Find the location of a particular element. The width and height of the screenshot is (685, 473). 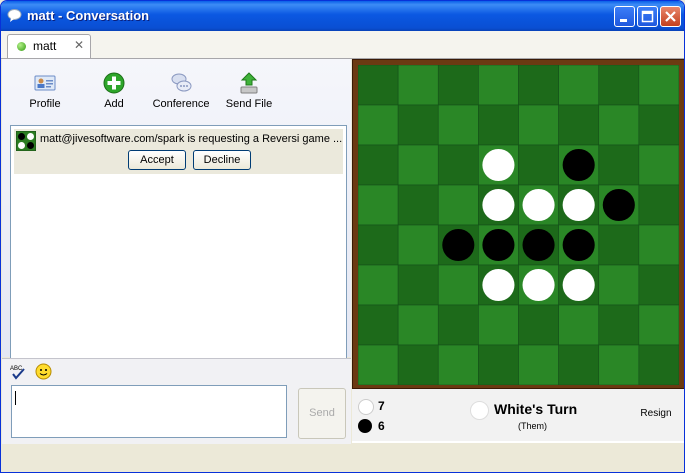

profile-card-icon is located at coordinates (45, 83).